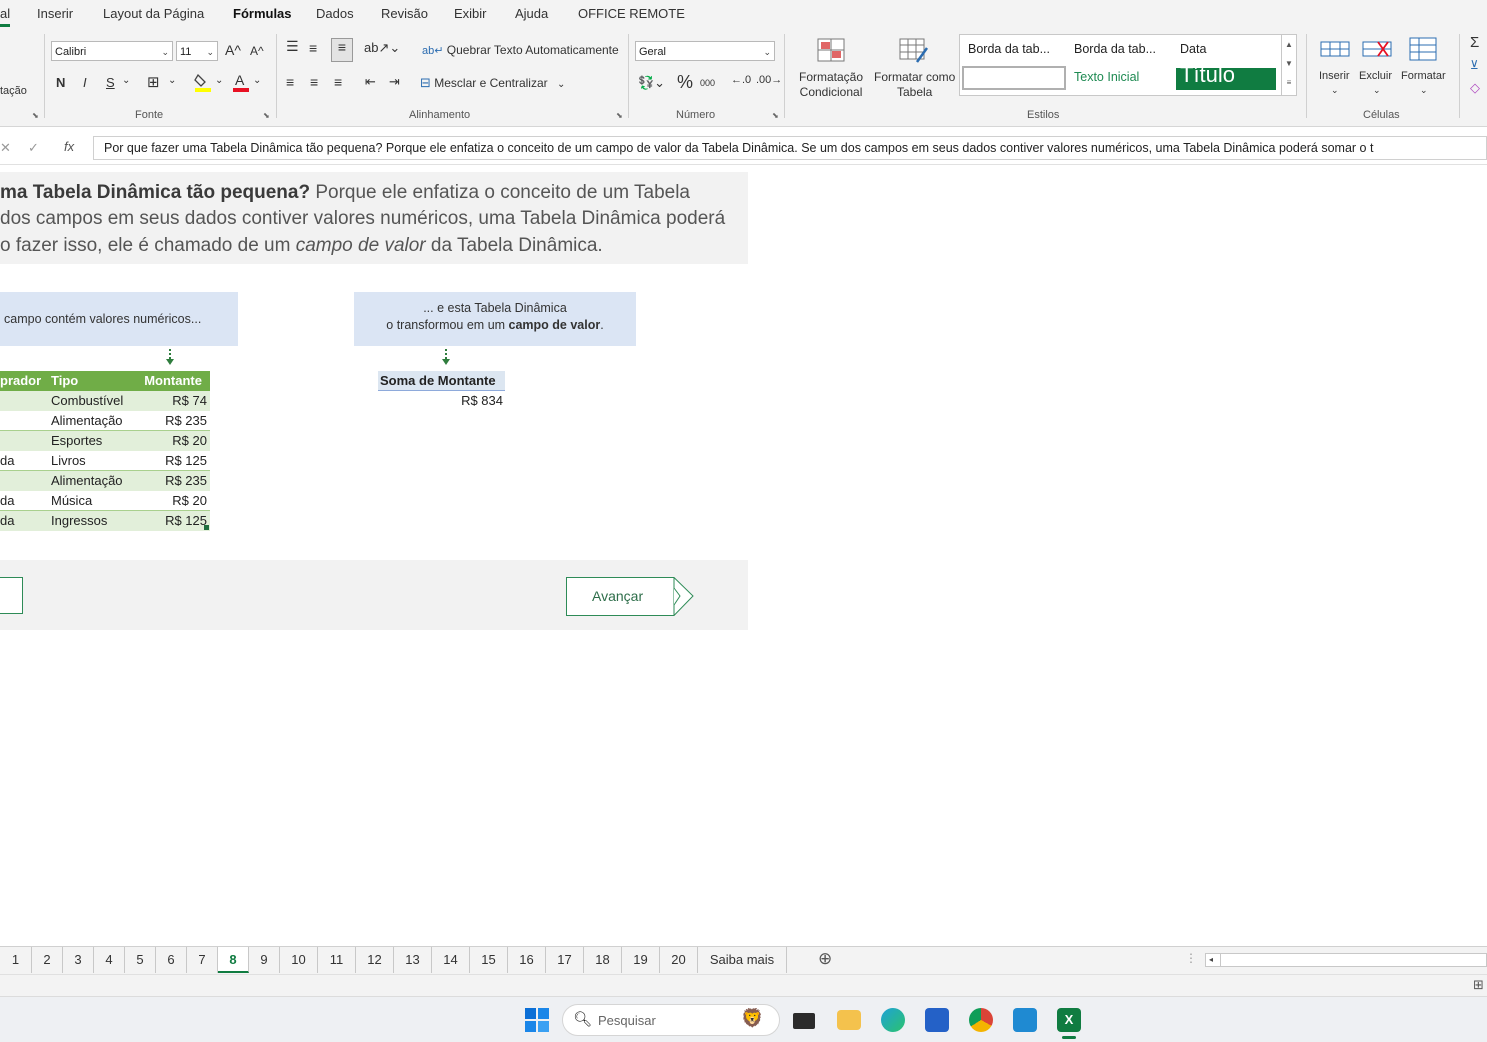 The height and width of the screenshot is (1042, 1487). I want to click on bold-button: N, so click(60, 82).